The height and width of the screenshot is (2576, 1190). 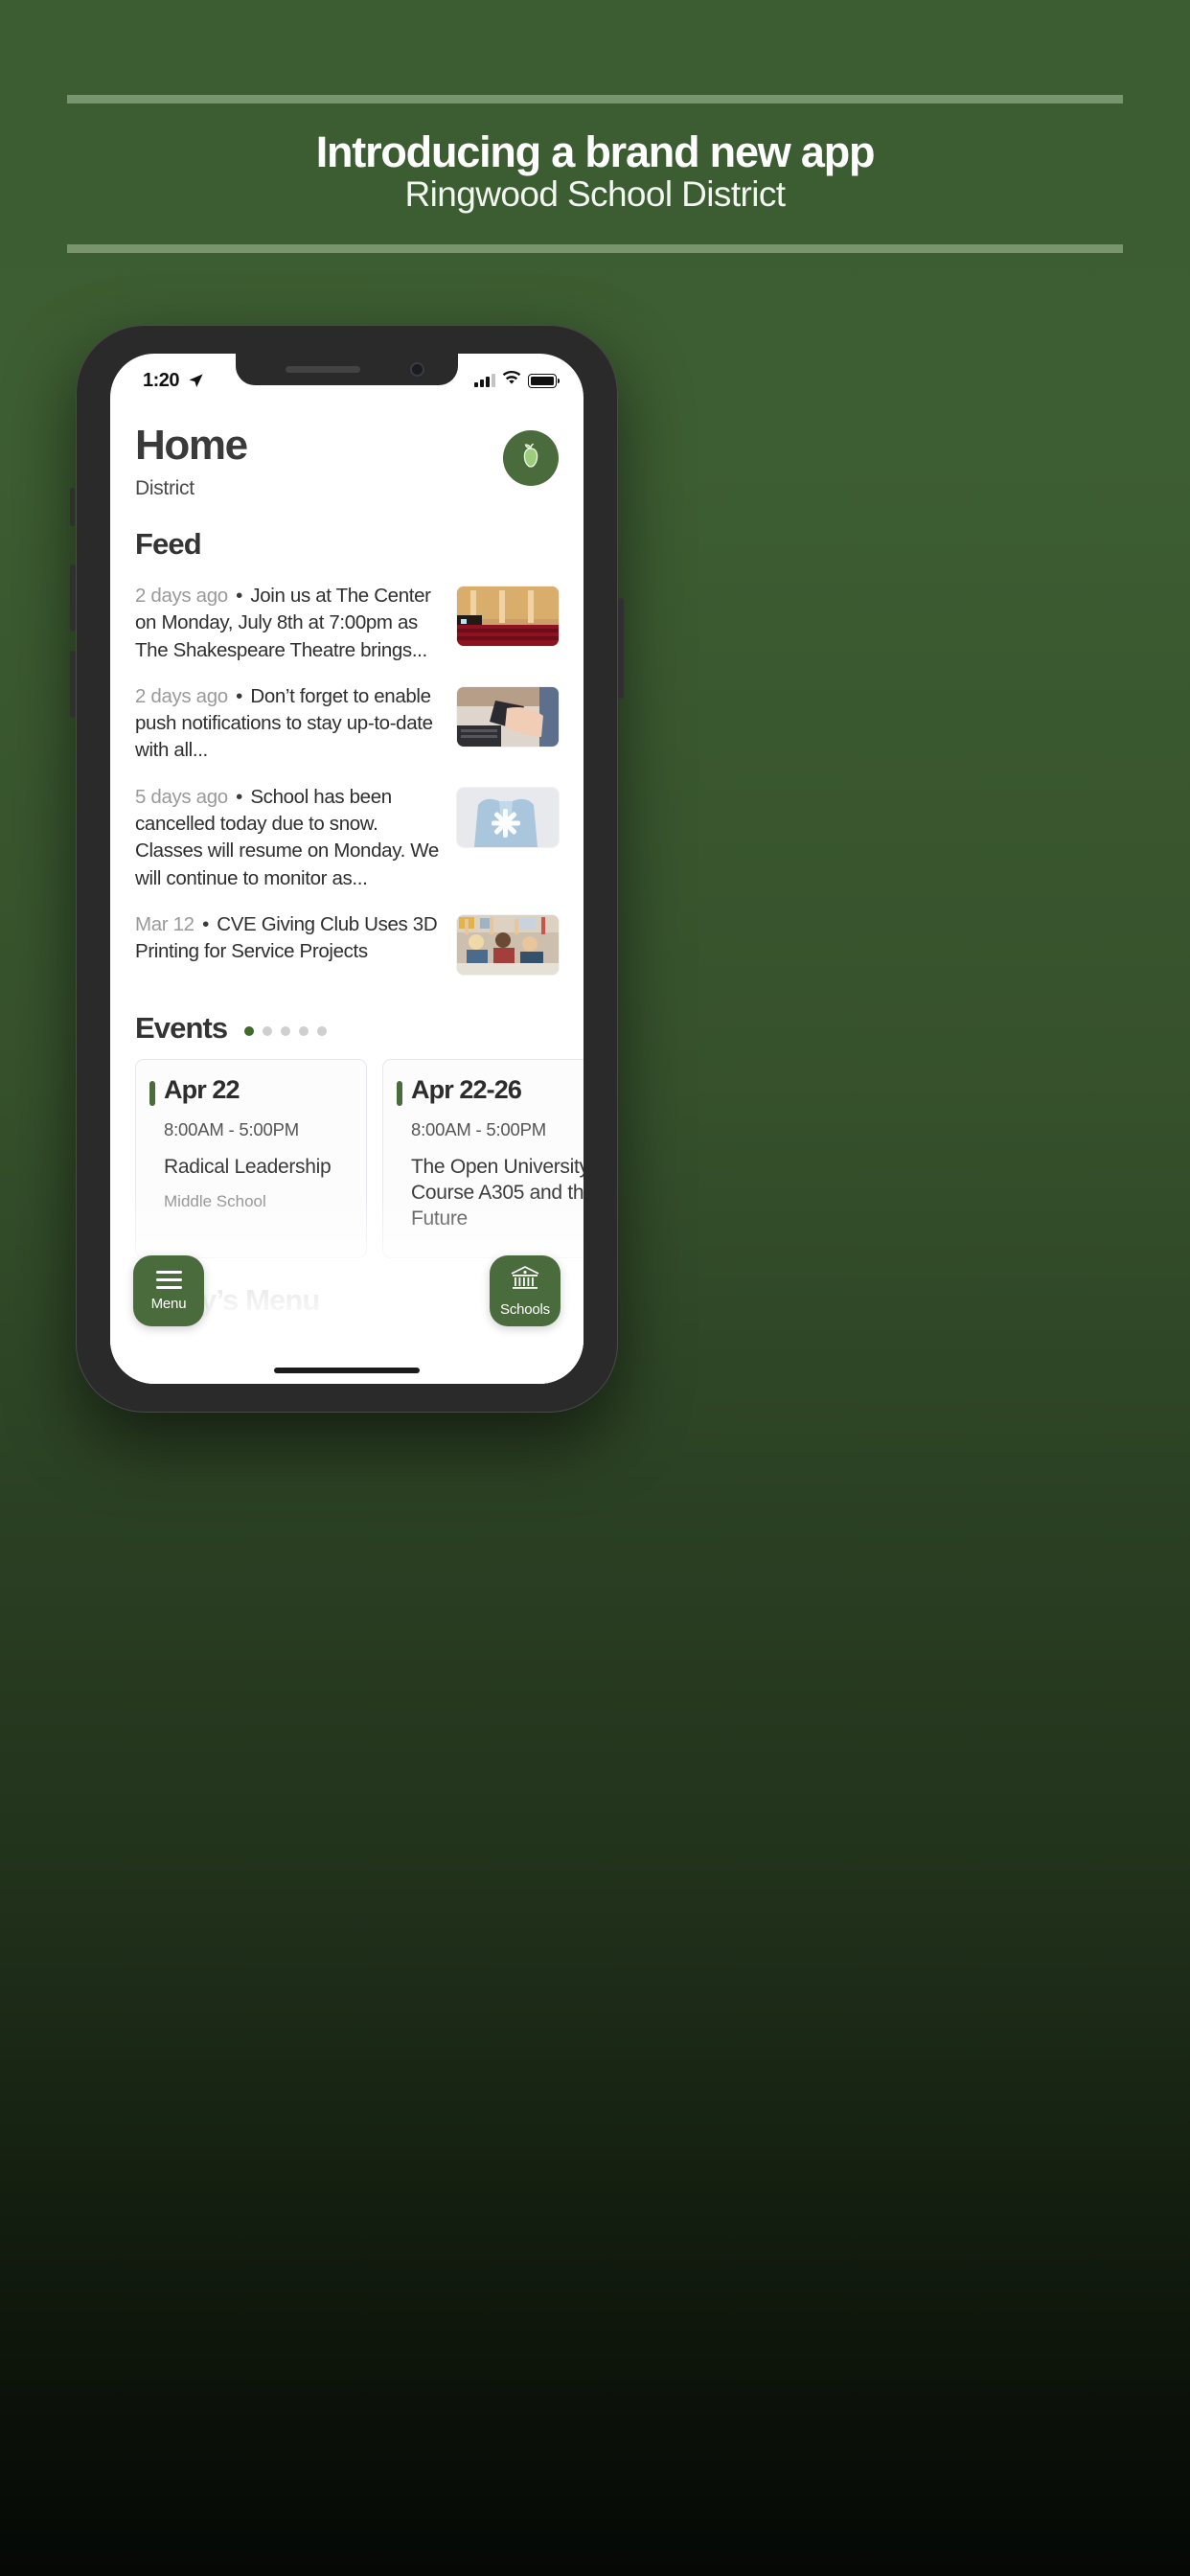 I want to click on avatar, so click(x=531, y=458).